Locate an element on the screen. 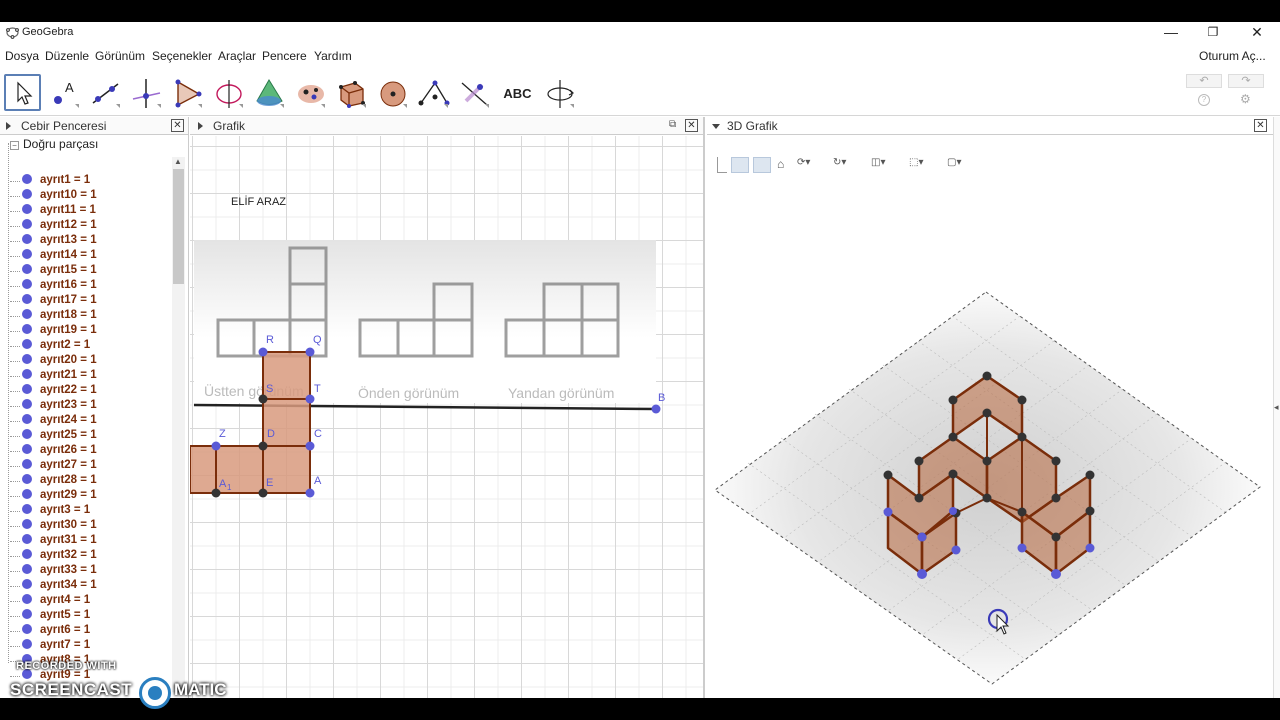  algebra-item: ayrıt21 = 1 is located at coordinates (53, 376).